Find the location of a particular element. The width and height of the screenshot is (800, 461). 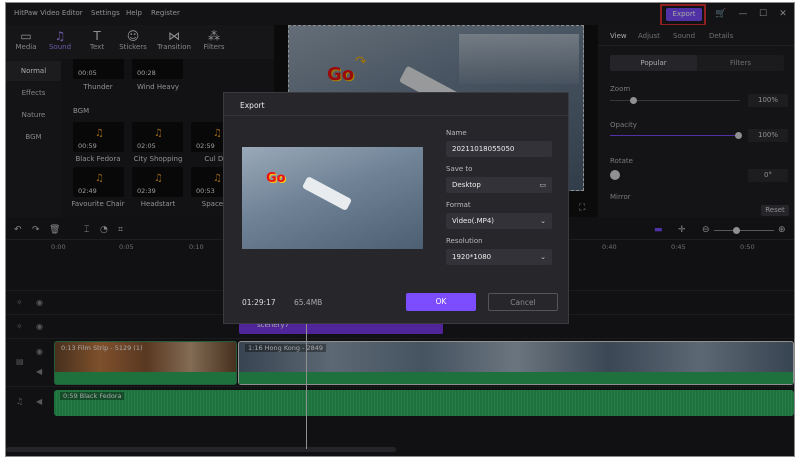

dialog-title: Export is located at coordinates (252, 105).